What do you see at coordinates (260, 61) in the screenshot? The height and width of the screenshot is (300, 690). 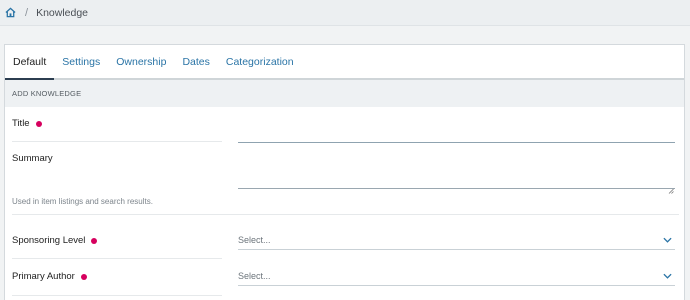 I see `tab-categorization: Categorization` at bounding box center [260, 61].